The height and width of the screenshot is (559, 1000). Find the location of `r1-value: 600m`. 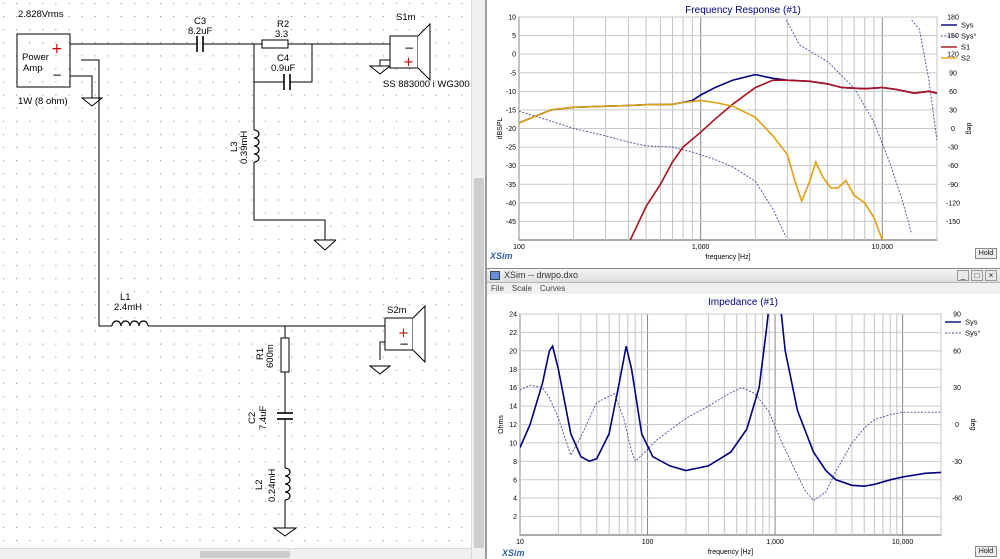

r1-value: 600m is located at coordinates (270, 356).